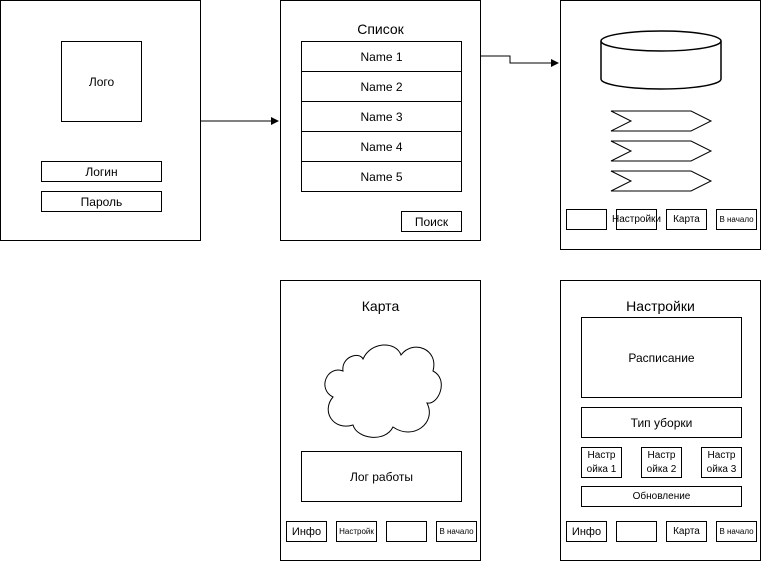 Image resolution: width=761 pixels, height=561 pixels. I want to click on list-item: Name 2, so click(381, 86).